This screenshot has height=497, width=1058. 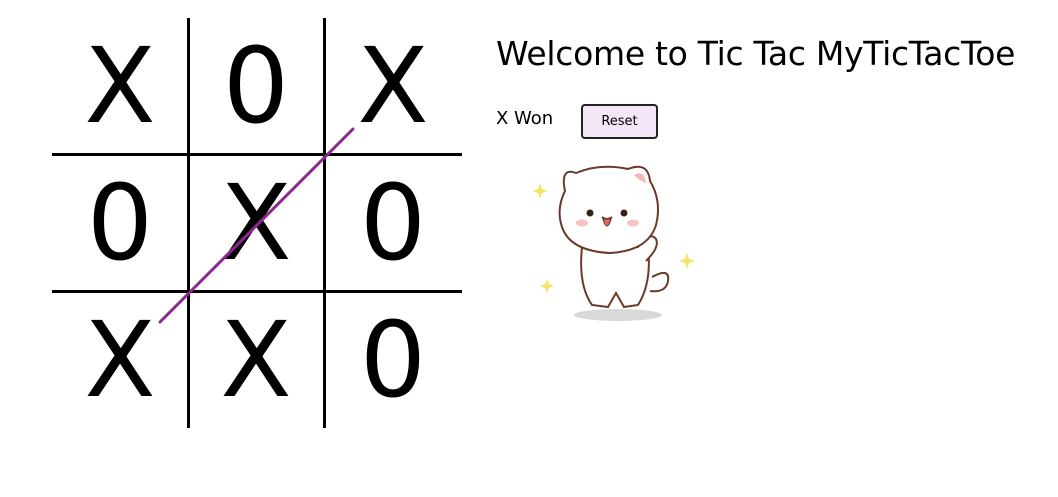 I want to click on board-cell-2: X, so click(x=393, y=86).